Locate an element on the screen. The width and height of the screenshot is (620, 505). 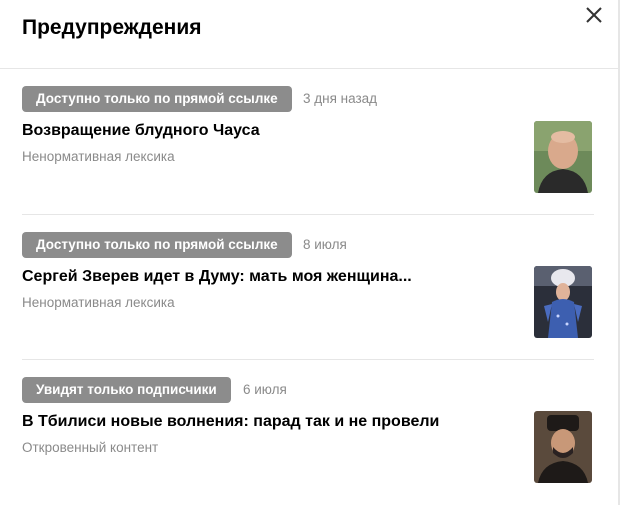
warning-reason: Откровенный контент is located at coordinates (90, 447).